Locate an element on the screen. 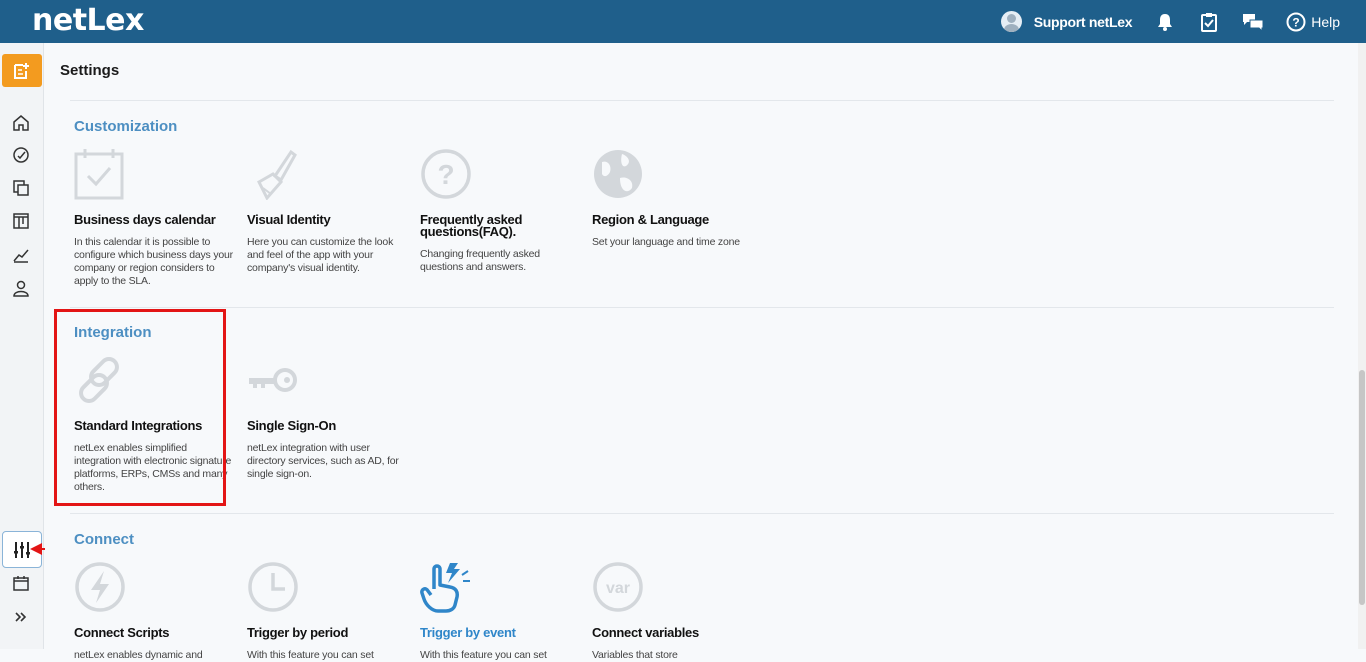 The width and height of the screenshot is (1366, 662). card-description: Variables that store is located at coordinates (635, 655).